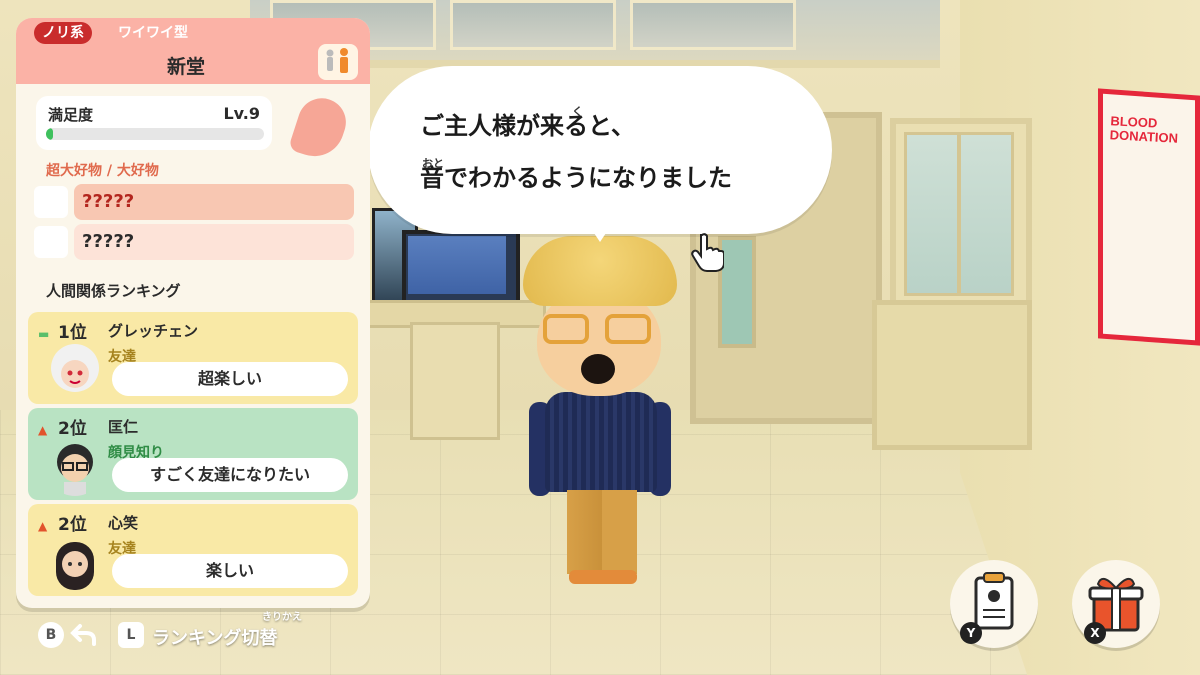 This screenshot has height=675, width=1200. Describe the element at coordinates (707, 252) in the screenshot. I see `hand-cursor-icon` at that location.